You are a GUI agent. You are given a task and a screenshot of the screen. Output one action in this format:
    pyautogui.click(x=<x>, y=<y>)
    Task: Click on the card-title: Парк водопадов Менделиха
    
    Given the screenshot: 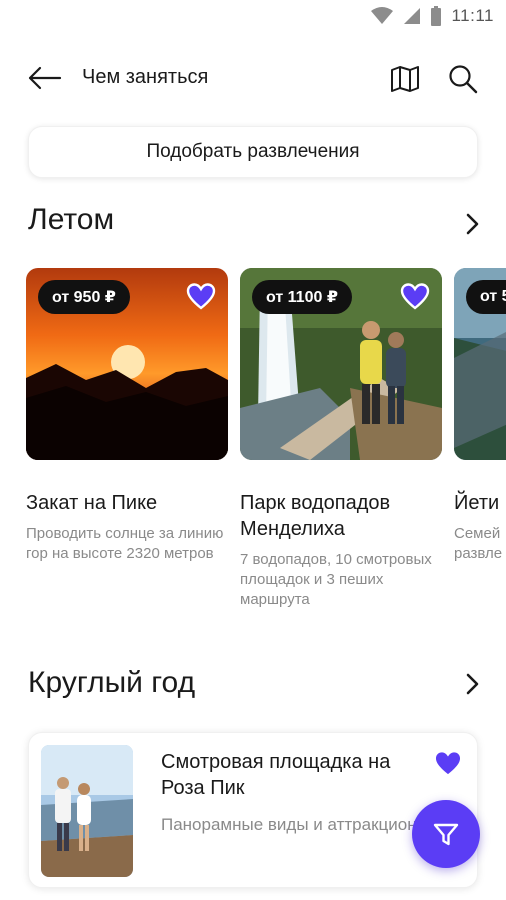 What is the action you would take?
    pyautogui.click(x=315, y=516)
    